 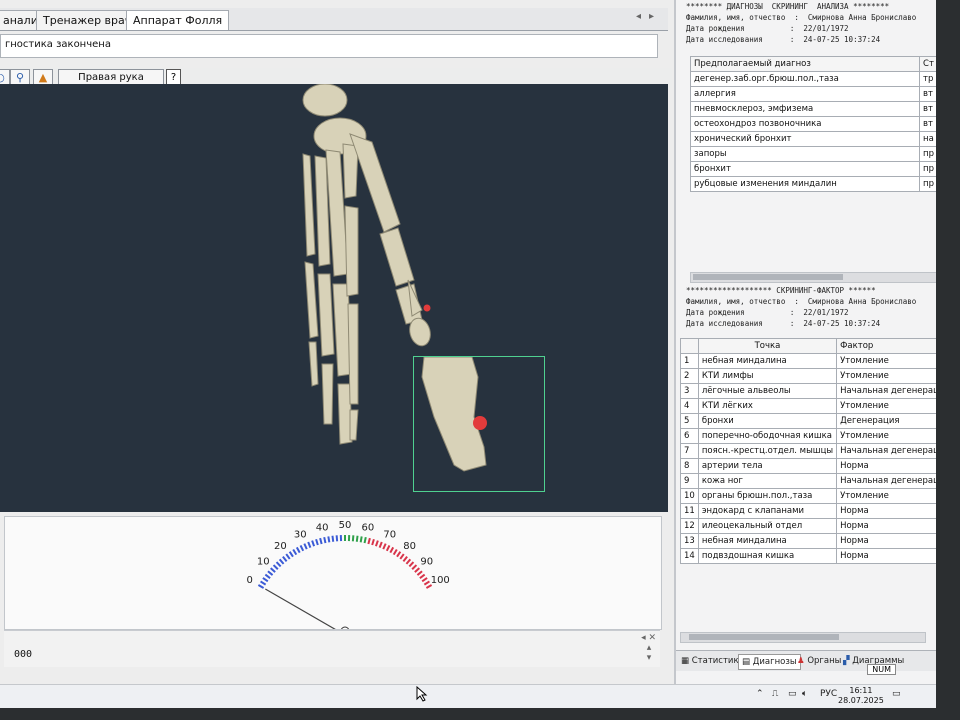 I want to click on point-name: органы брюшн.пол.,таза, so click(x=767, y=496).